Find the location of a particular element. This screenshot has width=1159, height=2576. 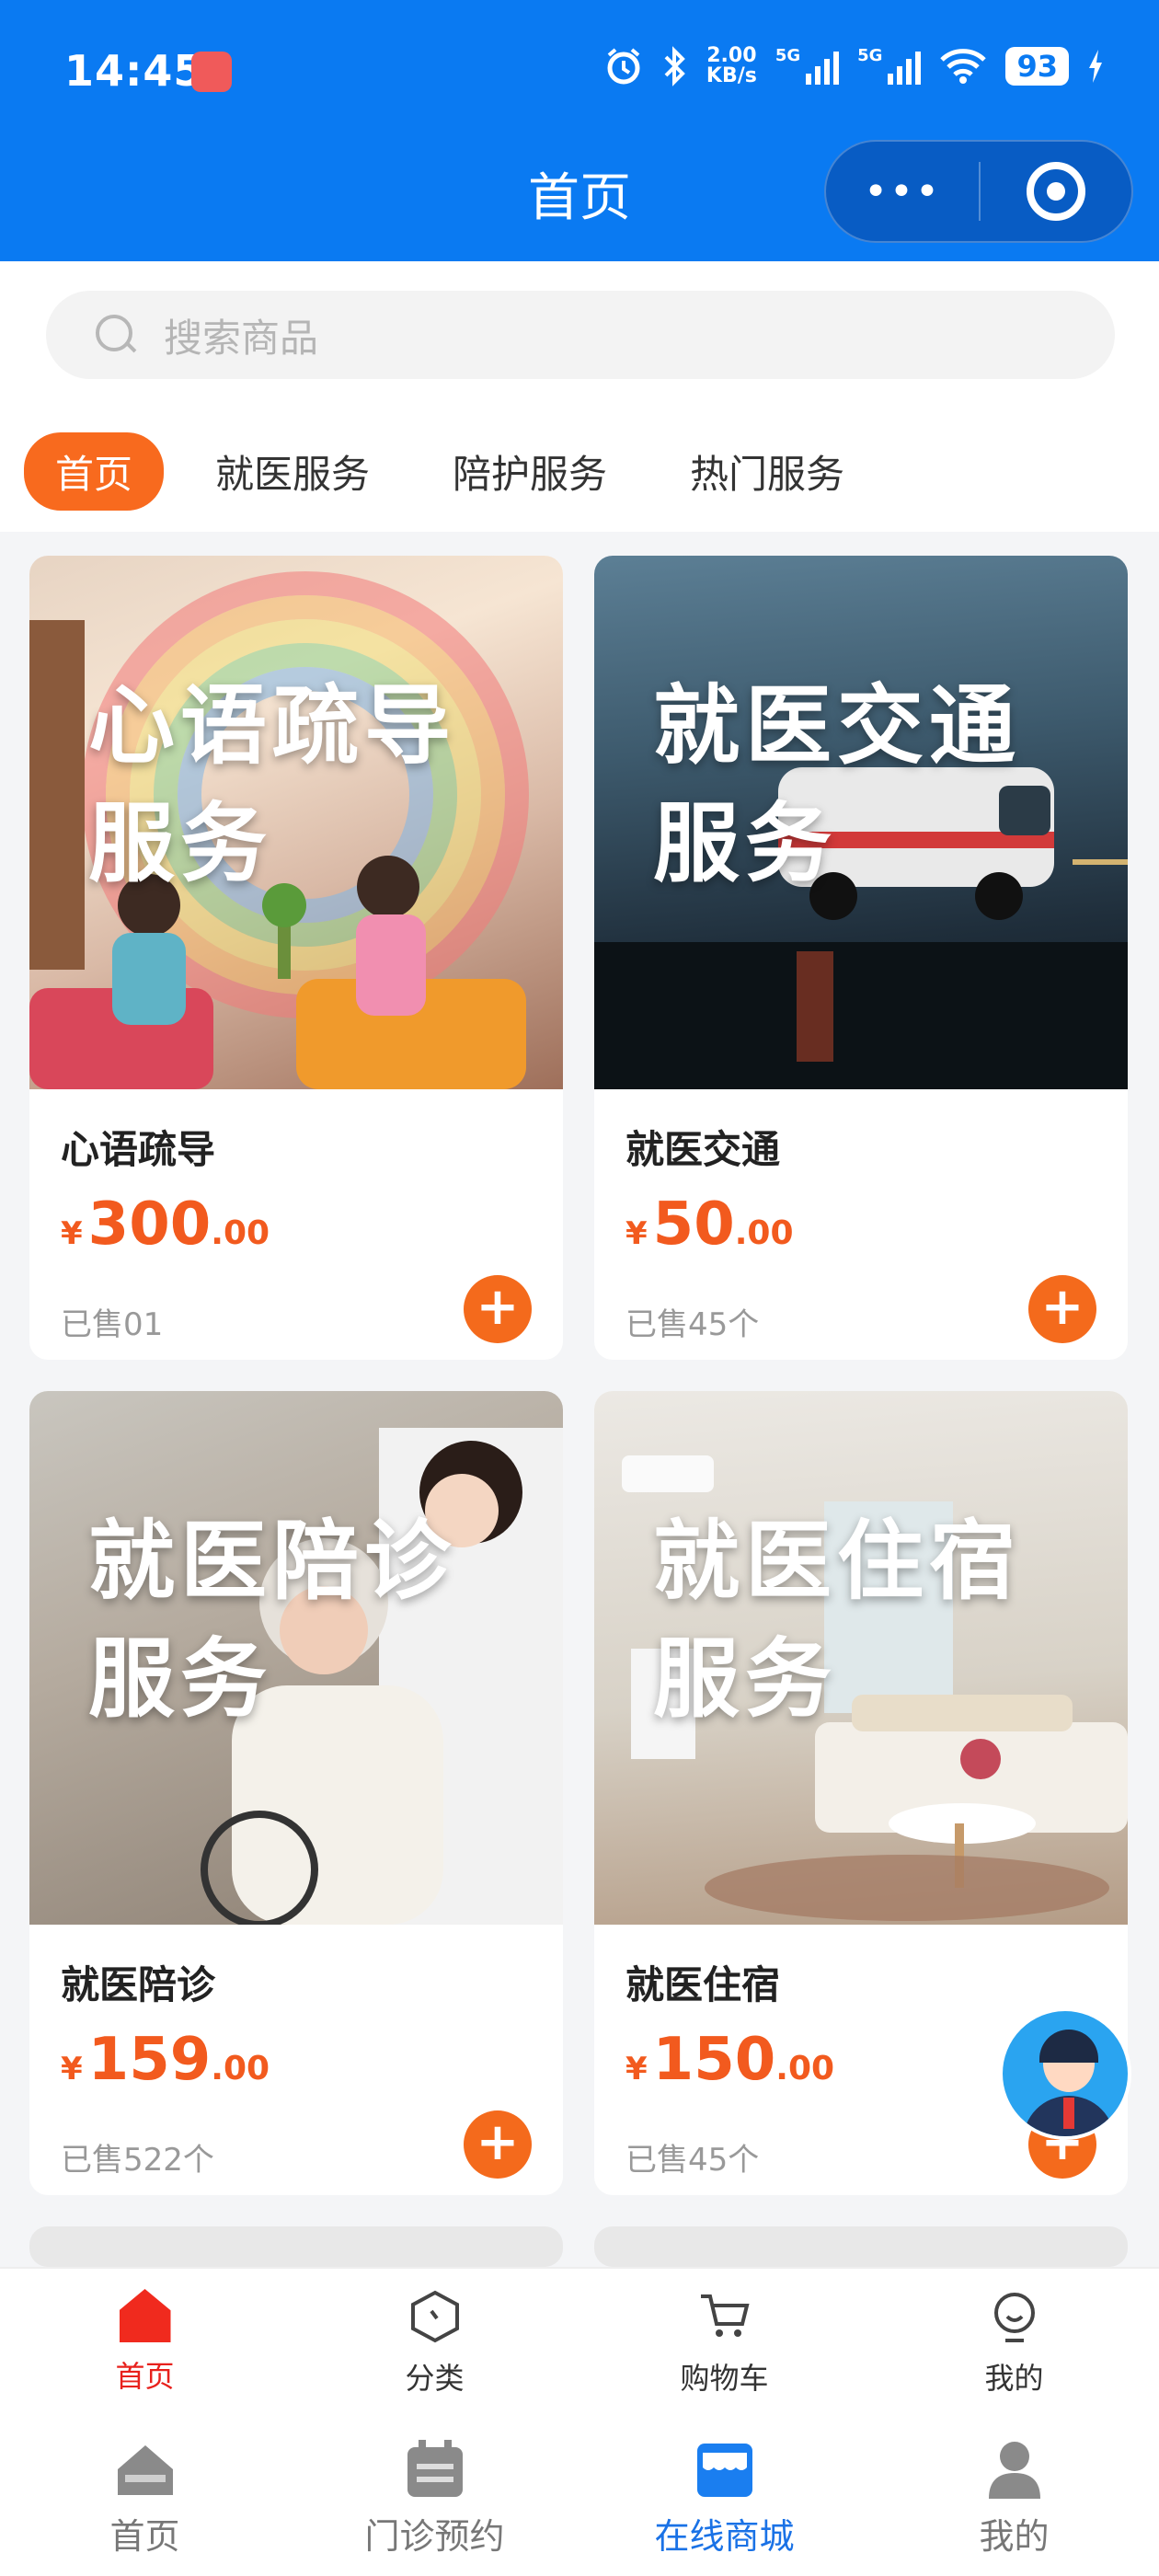

shop-tab-home: 首页 is located at coordinates (145, 2343).